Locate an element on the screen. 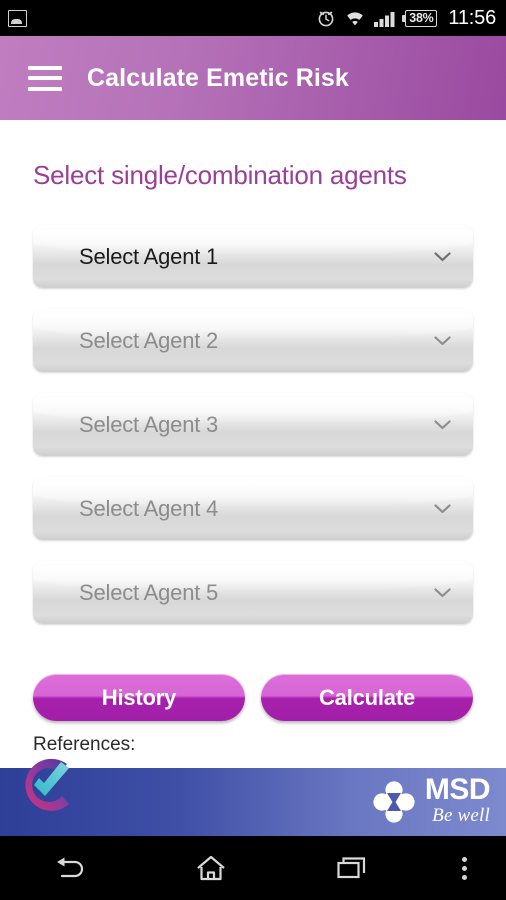 This screenshot has height=900, width=506. msd-logo-lockup: MSD Be well is located at coordinates (432, 800).